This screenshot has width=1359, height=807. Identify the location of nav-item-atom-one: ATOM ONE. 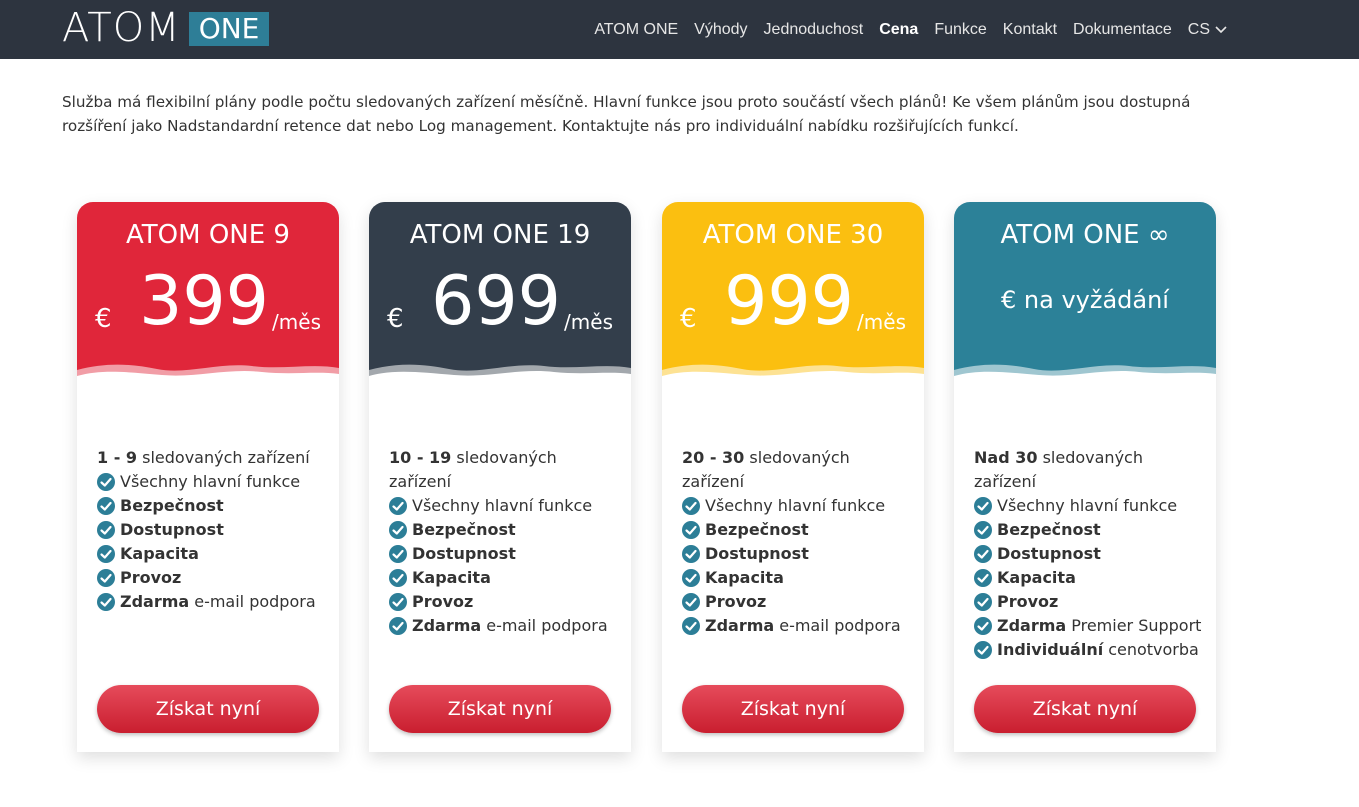
(636, 30).